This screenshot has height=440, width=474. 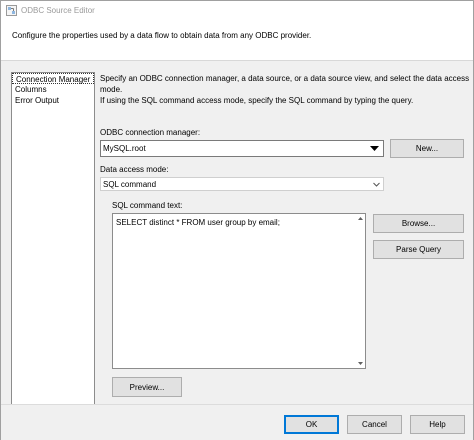 What do you see at coordinates (53, 78) in the screenshot?
I see `nav-item-connection-manager: Connection Manager` at bounding box center [53, 78].